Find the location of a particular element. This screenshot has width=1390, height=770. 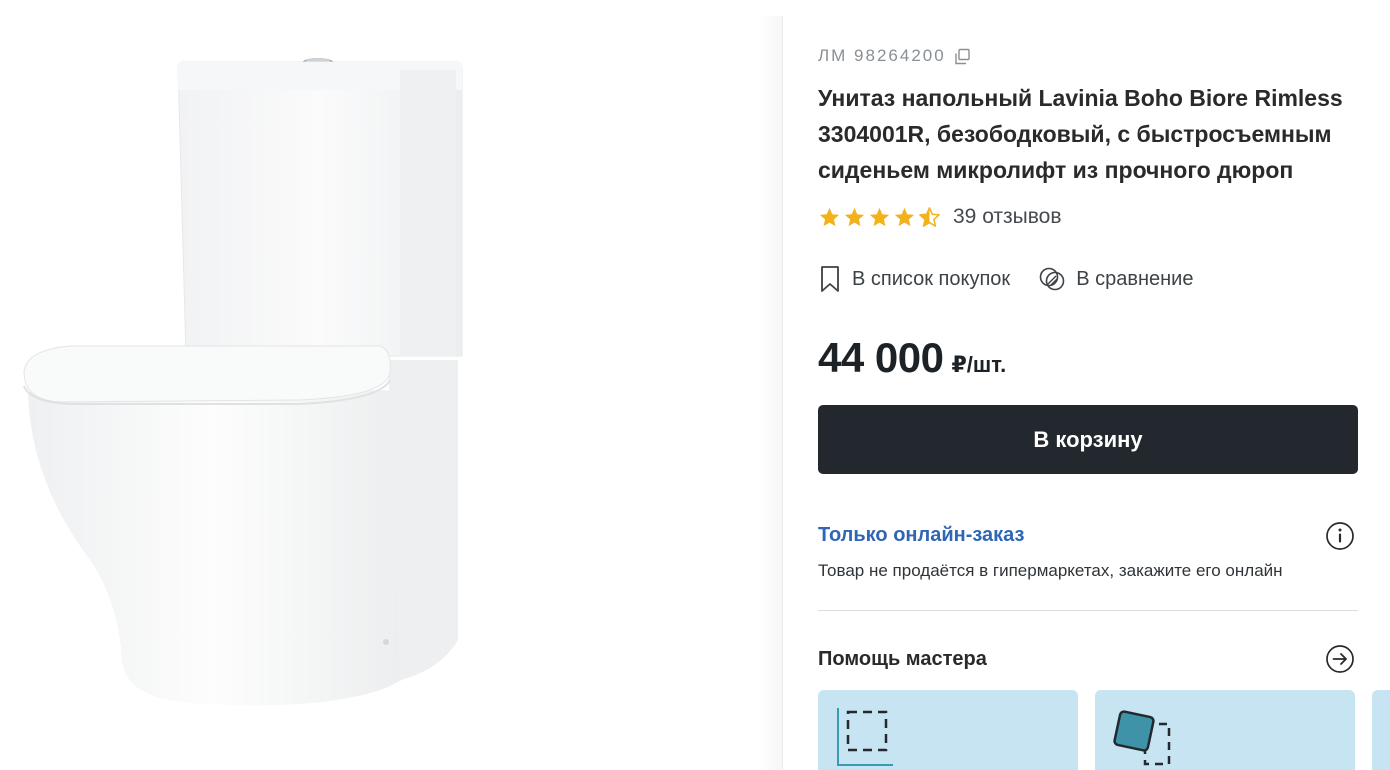

sku-label: ЛМ 98264200 is located at coordinates (882, 55).